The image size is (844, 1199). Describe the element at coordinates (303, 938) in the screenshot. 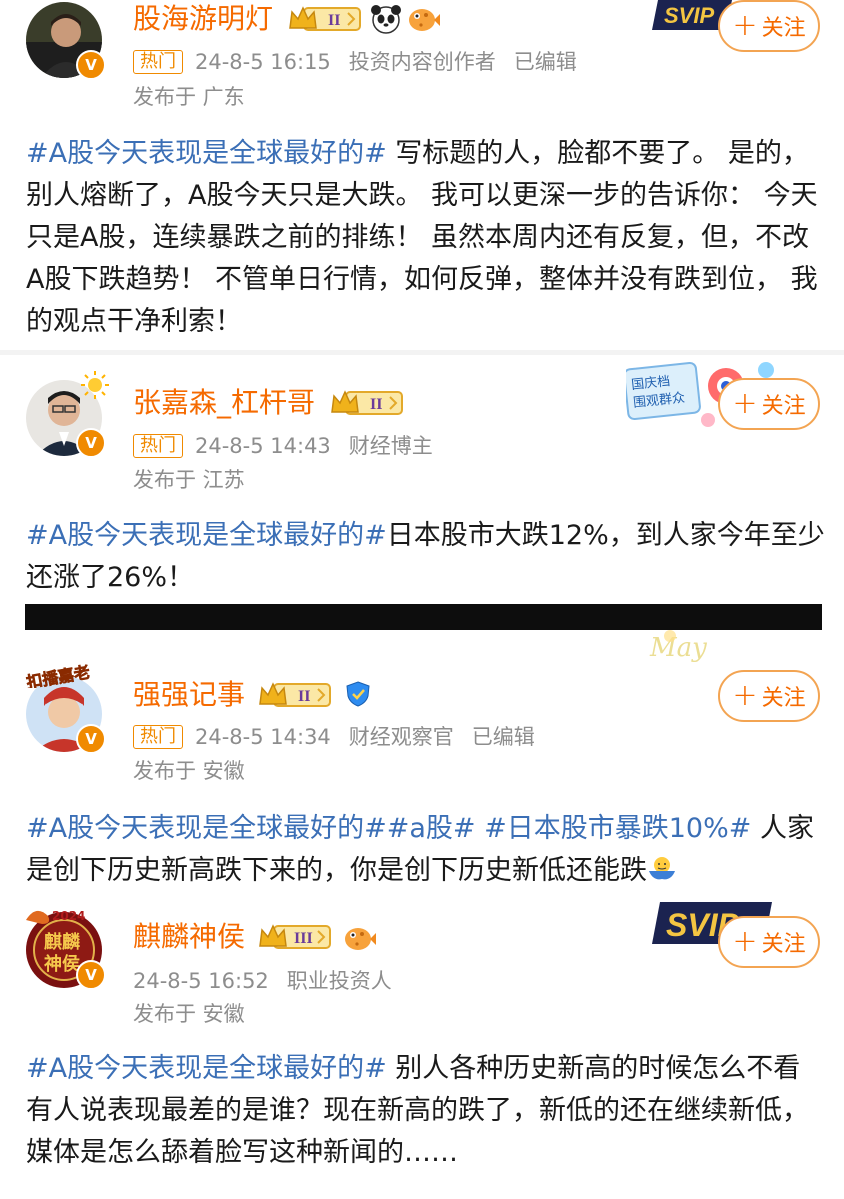

I see `svg-text: III` at that location.